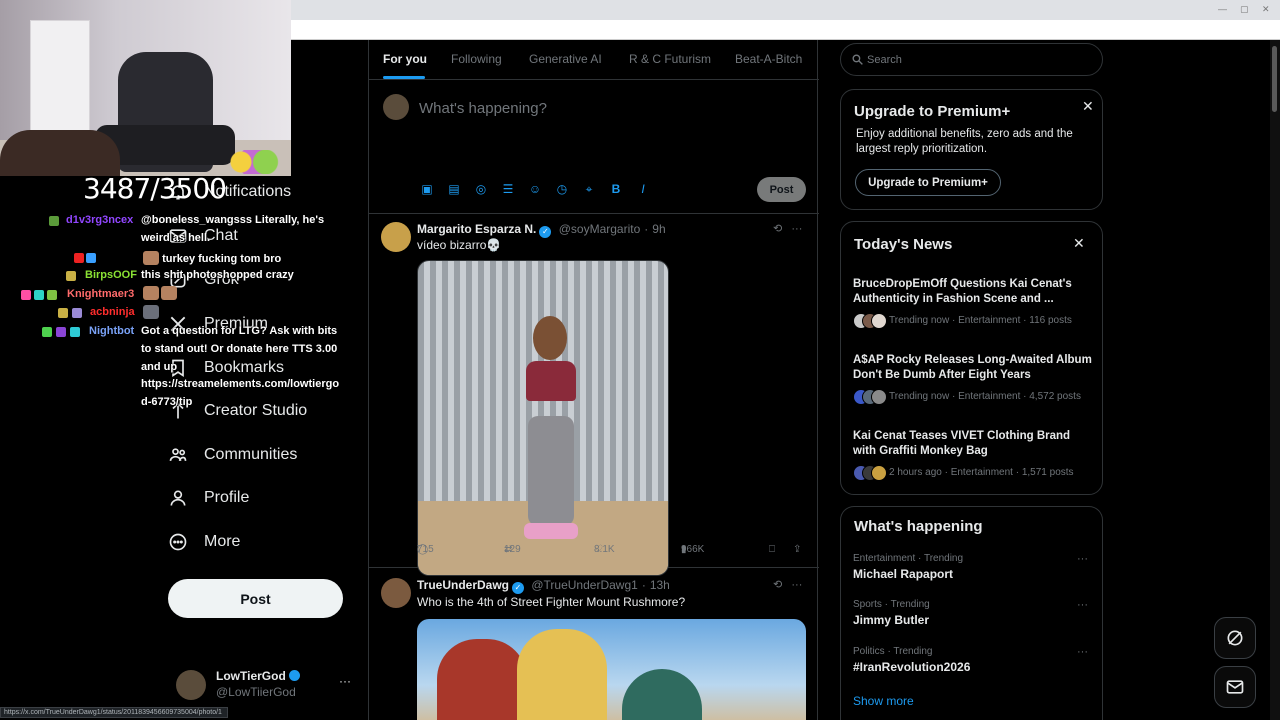  Describe the element at coordinates (427, 189) in the screenshot. I see `image-icon: ▣` at that location.